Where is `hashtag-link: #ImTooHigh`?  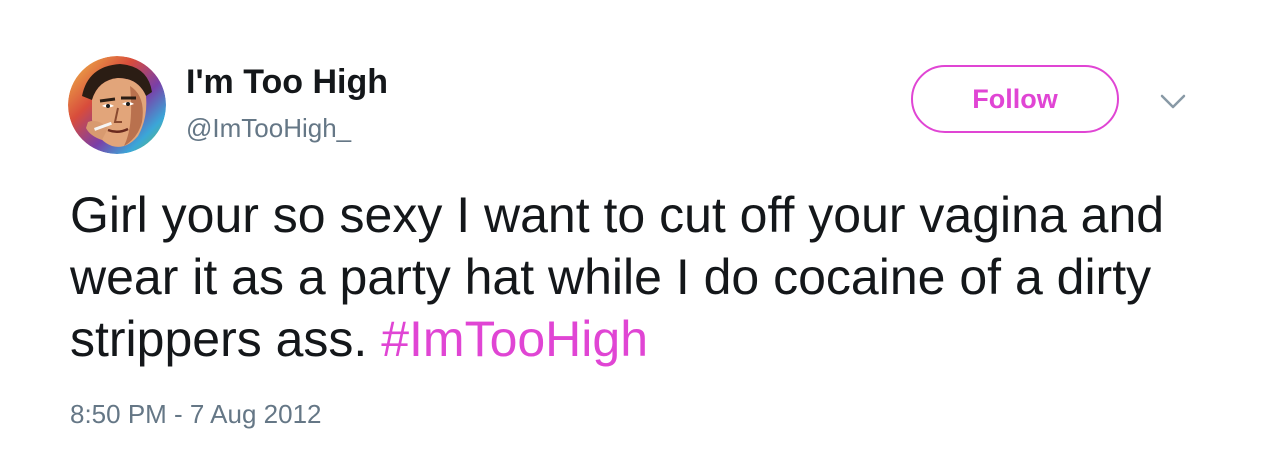
hashtag-link: #ImTooHigh is located at coordinates (514, 339).